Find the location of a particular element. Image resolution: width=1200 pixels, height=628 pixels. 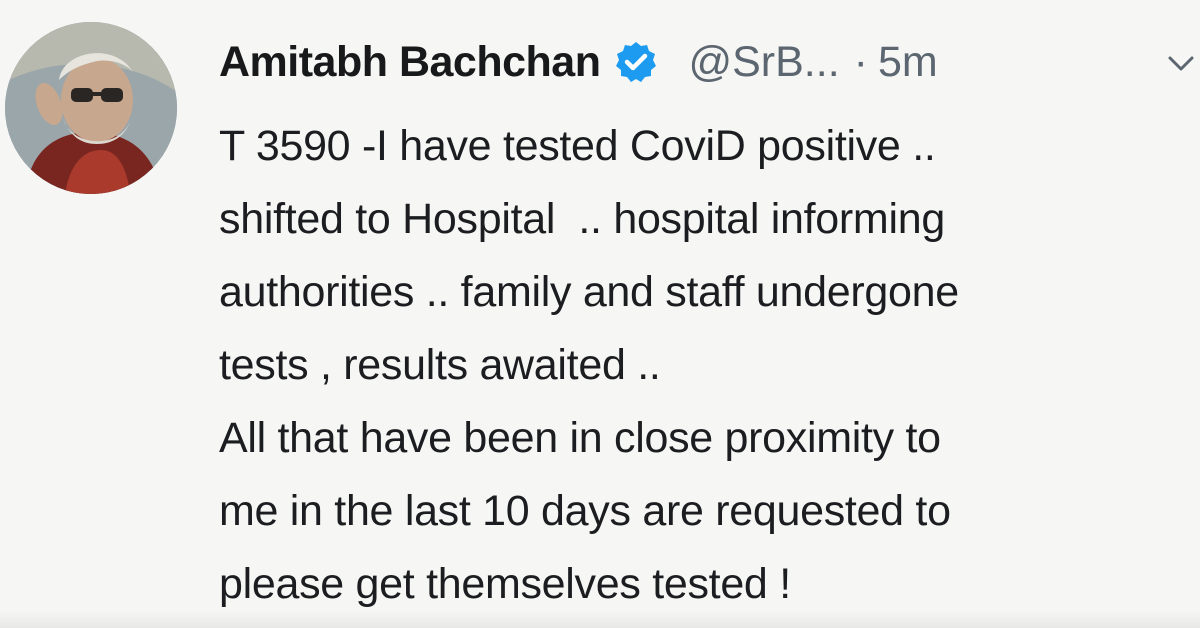

avatar-photo is located at coordinates (91, 108).